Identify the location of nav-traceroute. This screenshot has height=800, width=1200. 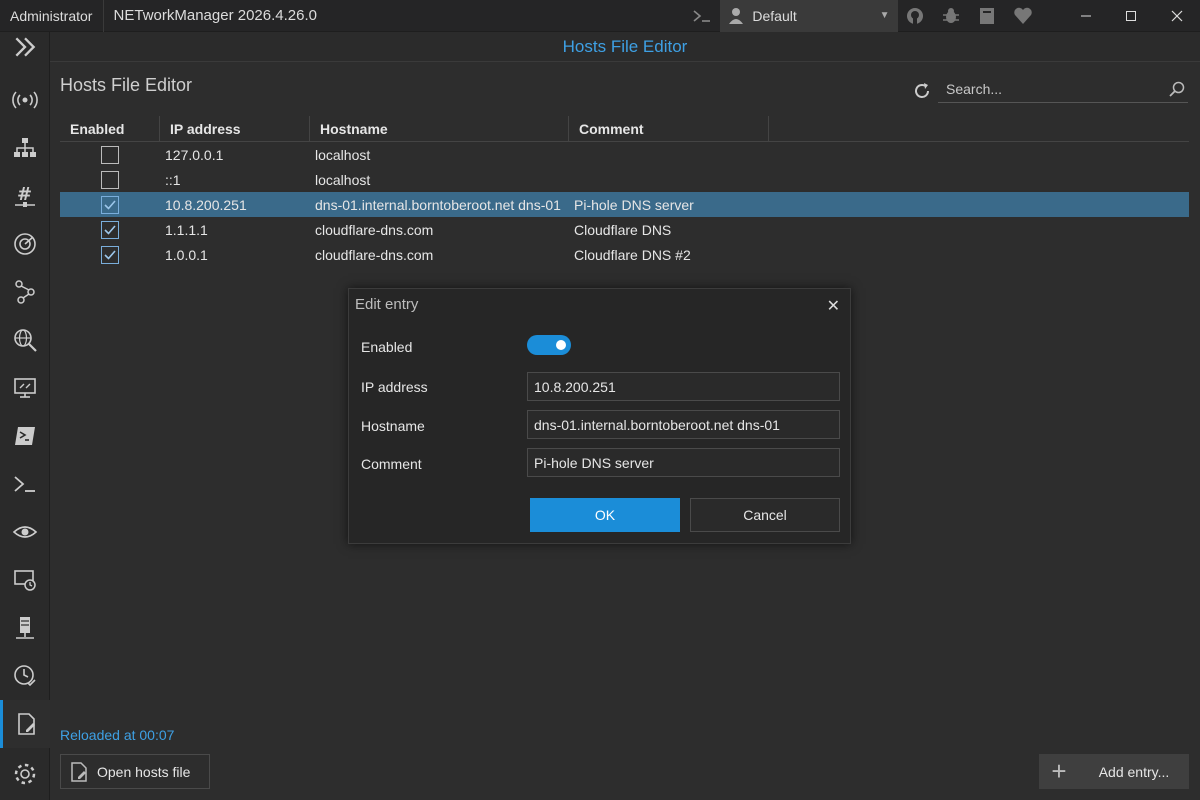
(25, 292).